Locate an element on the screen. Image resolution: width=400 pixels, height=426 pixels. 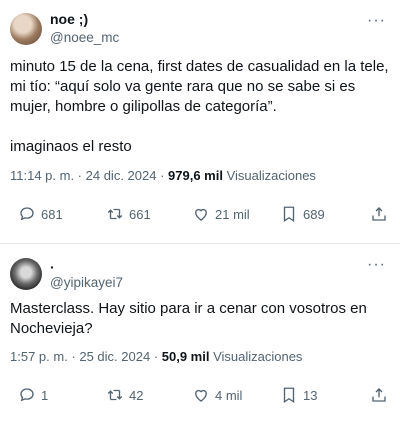
reply-count: 681 is located at coordinates (52, 214).